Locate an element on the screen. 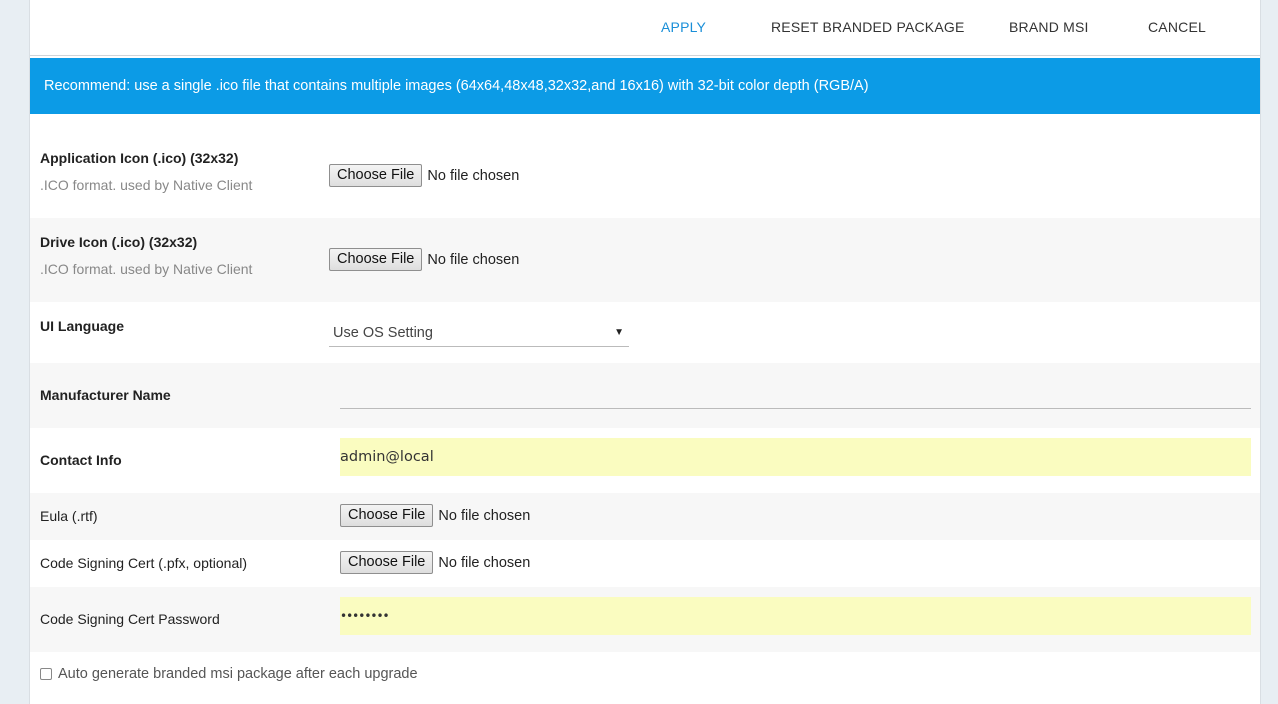  drive-icon-choose-file-button: Choose File is located at coordinates (376, 259).